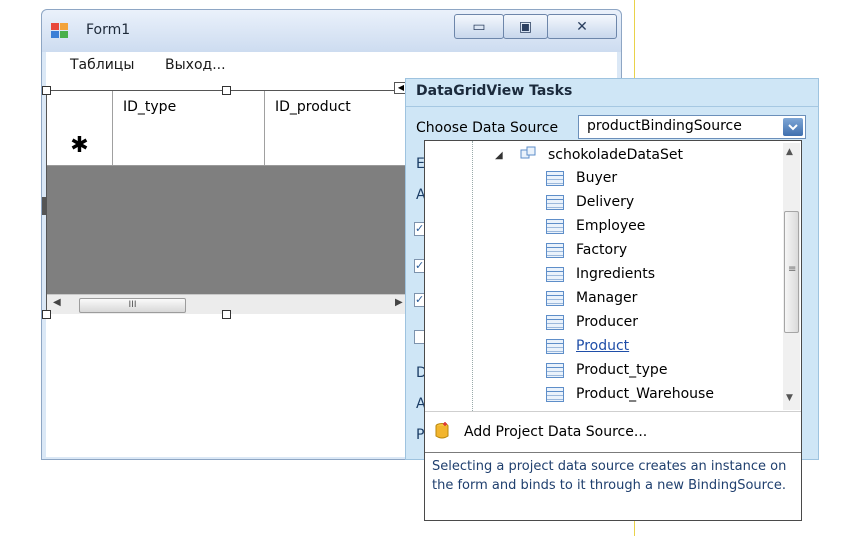 Image resolution: width=841 pixels, height=536 pixels. I want to click on minimize-button: ▭, so click(479, 26).